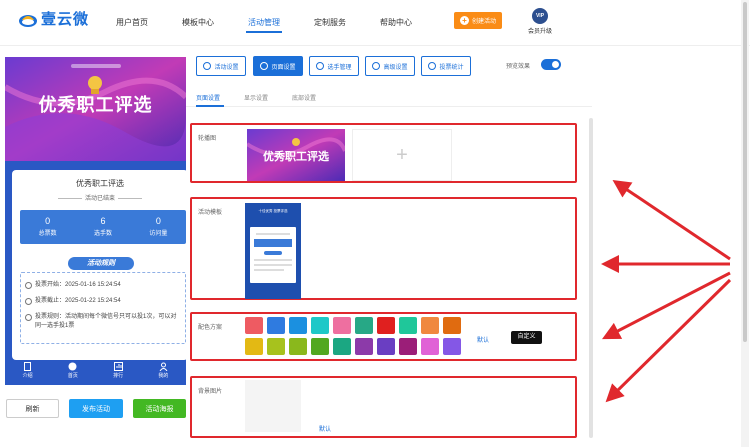 Image resolution: width=750 pixels, height=447 pixels. Describe the element at coordinates (28, 366) in the screenshot. I see `document-icon` at that location.